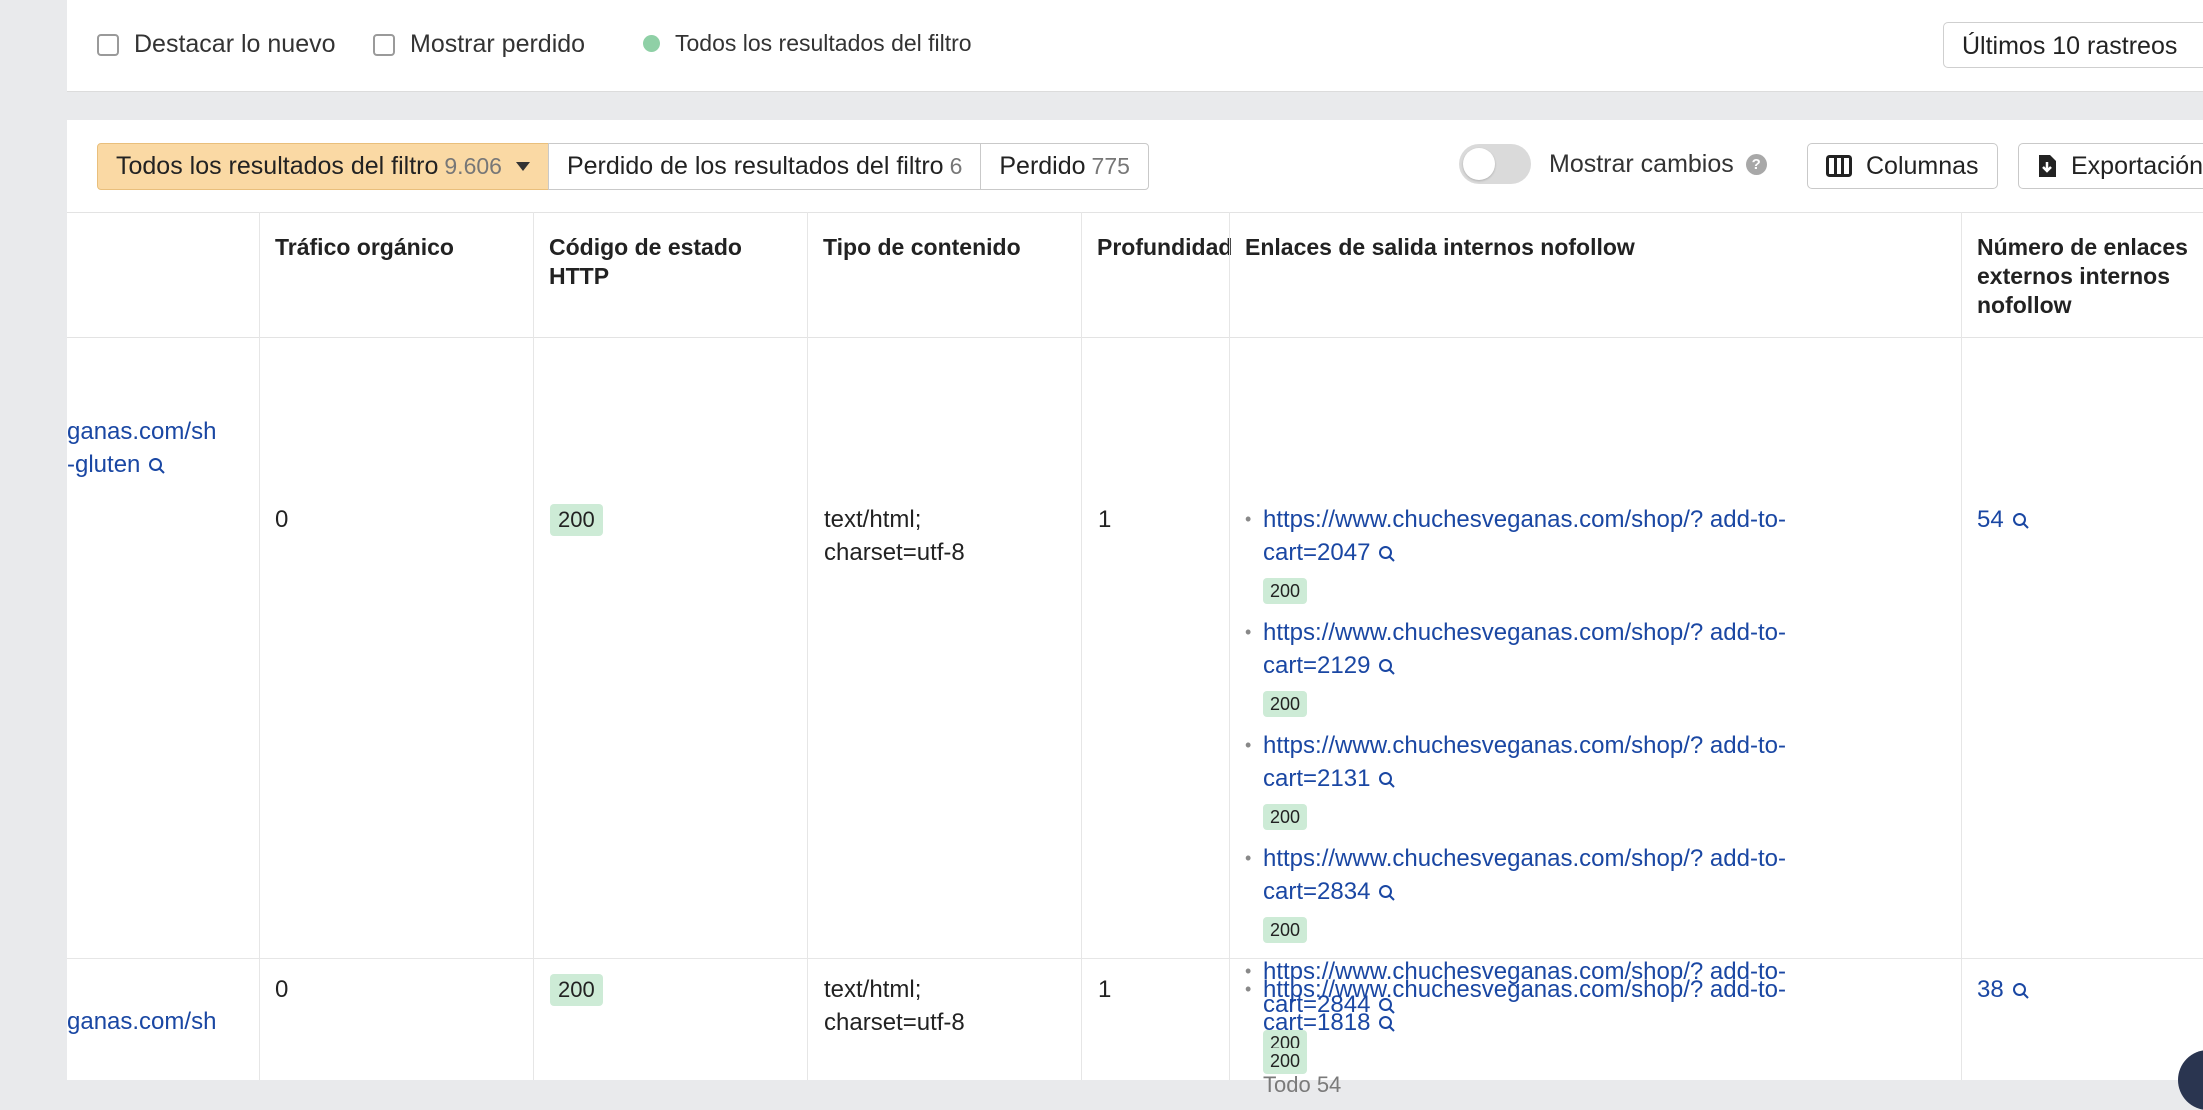 This screenshot has width=2203, height=1110. I want to click on status-dot-icon, so click(651, 43).